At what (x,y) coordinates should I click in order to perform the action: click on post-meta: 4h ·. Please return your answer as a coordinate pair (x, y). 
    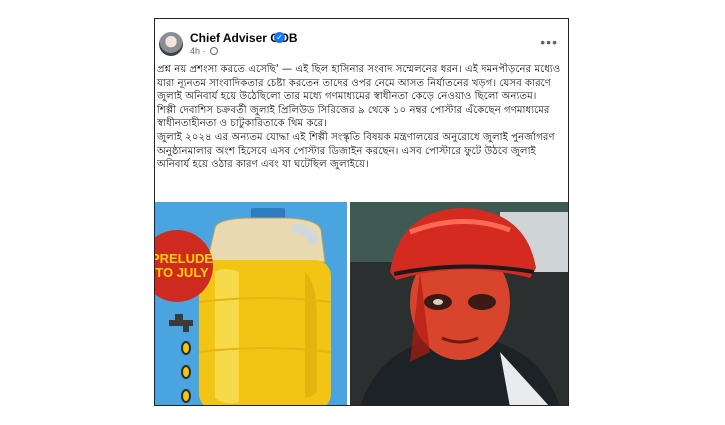
    Looking at the image, I should click on (204, 51).